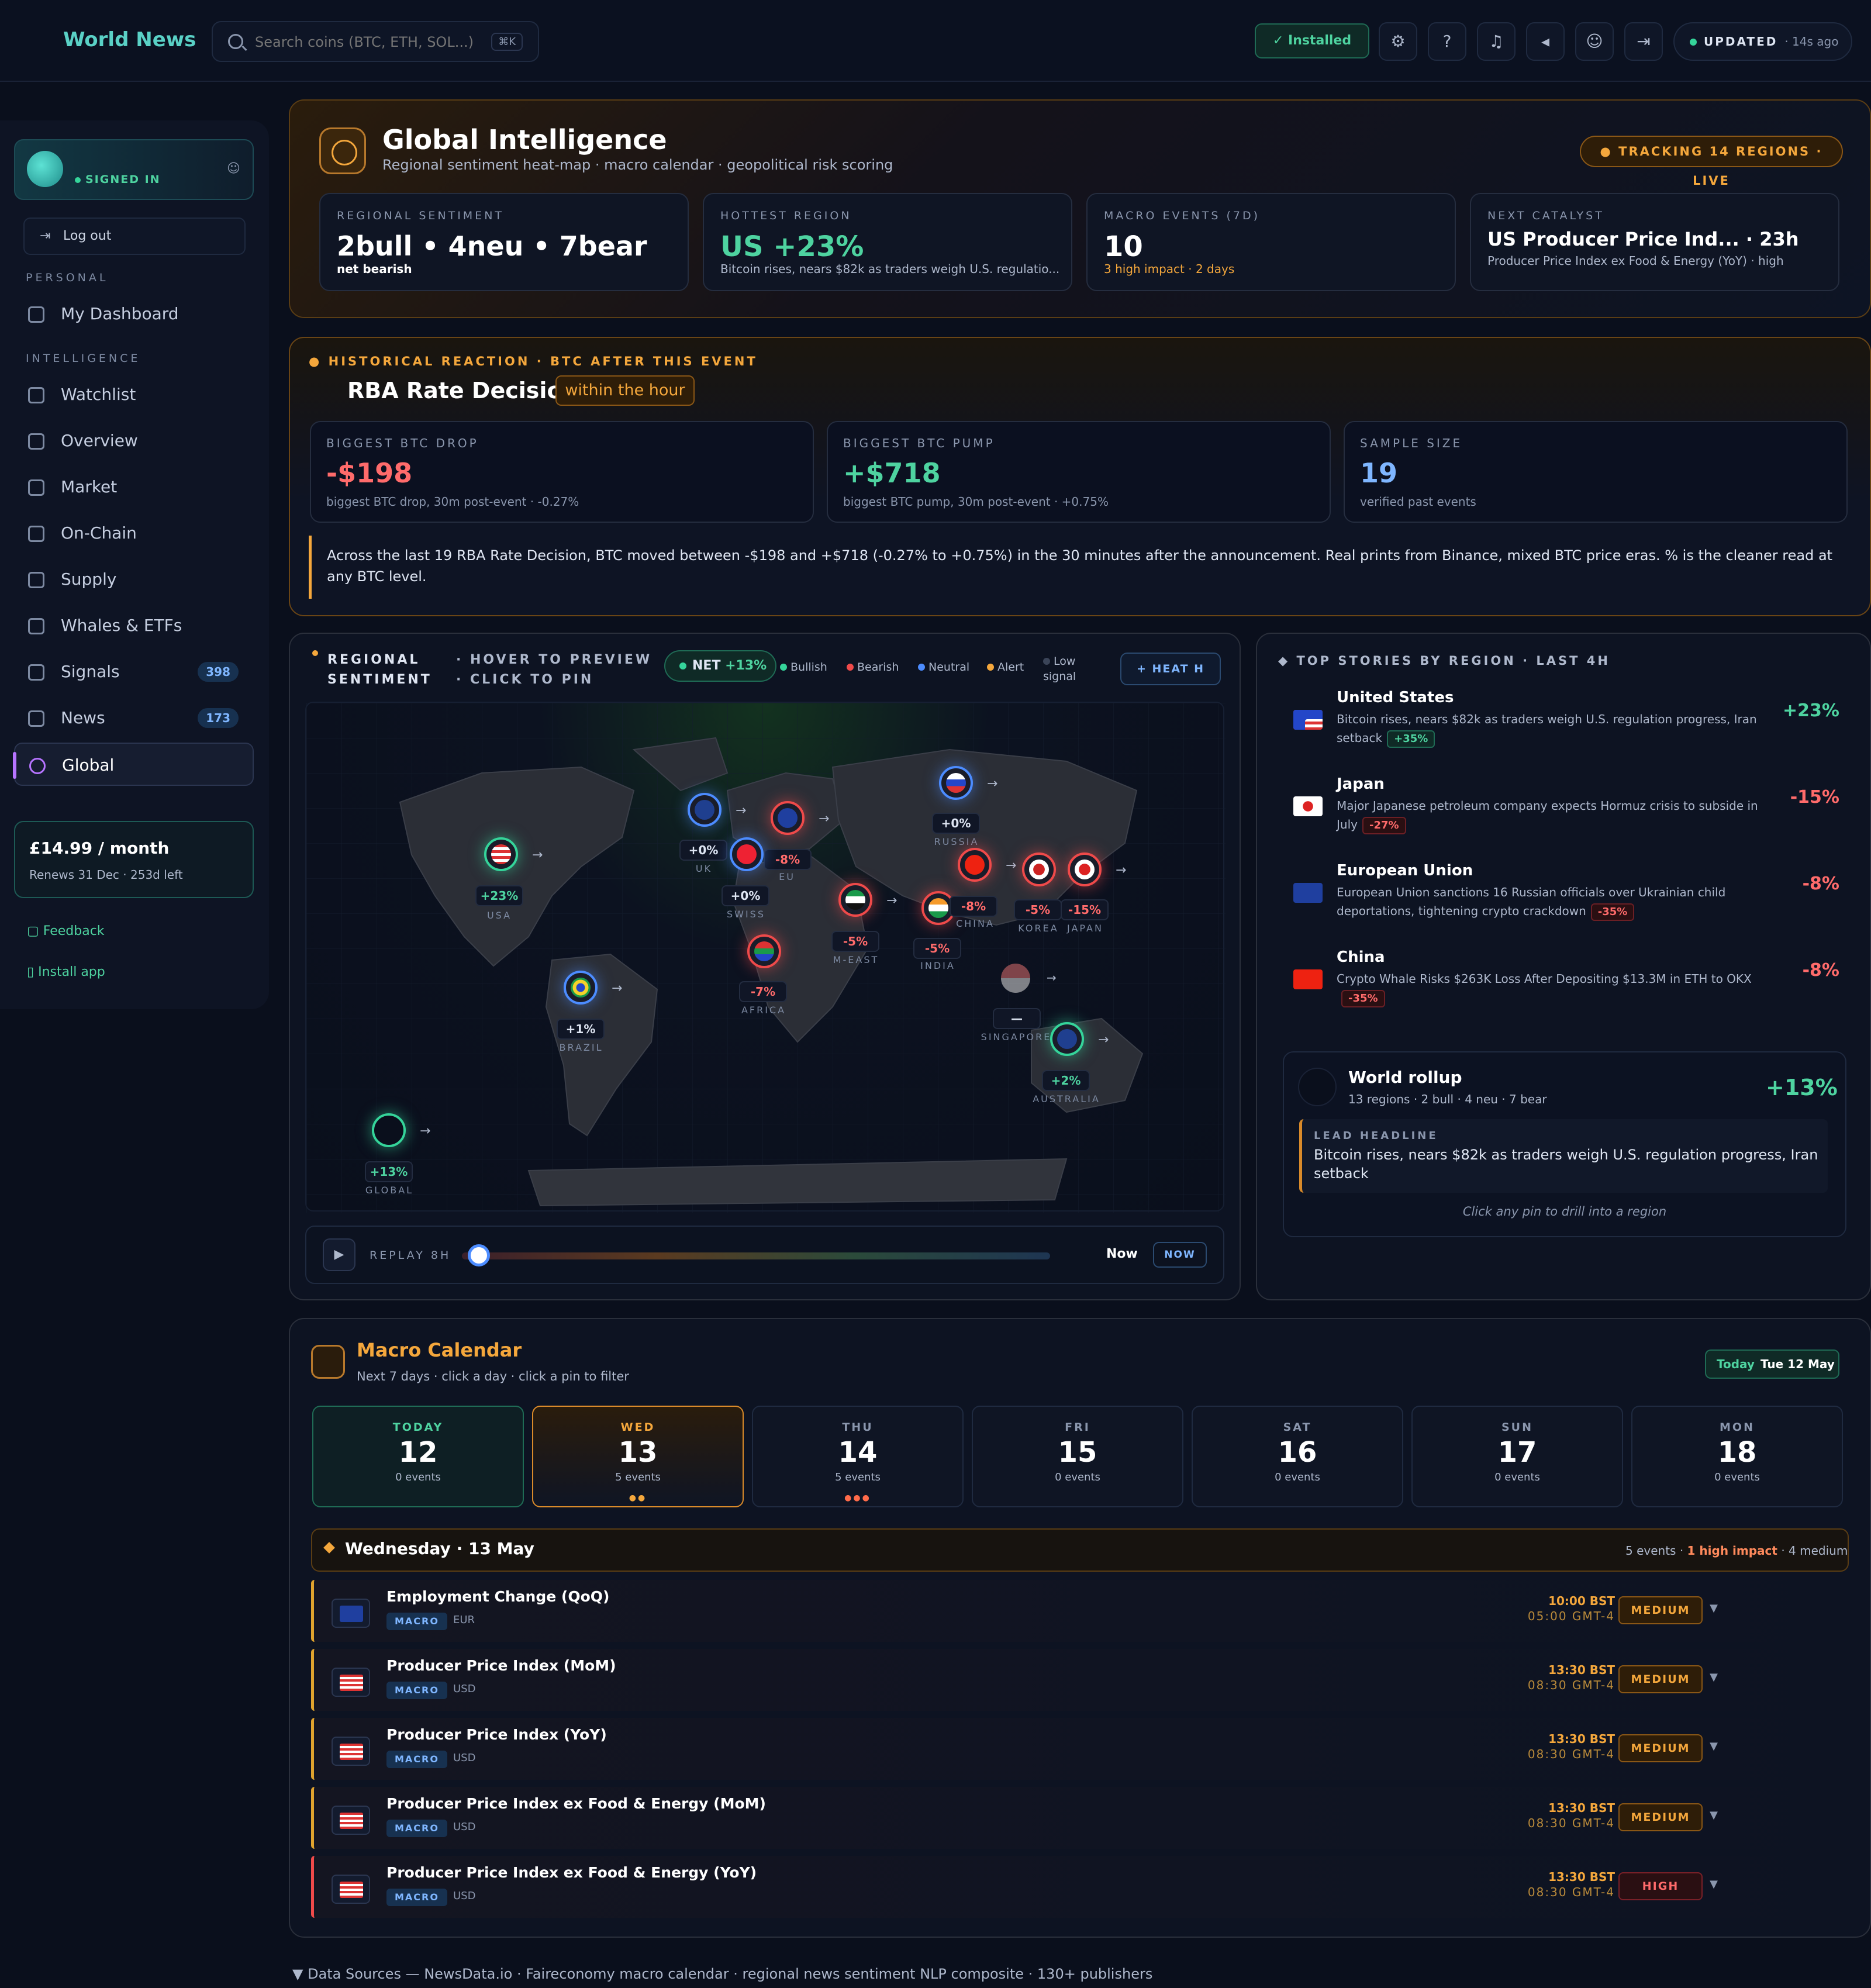 The height and width of the screenshot is (1988, 1871). What do you see at coordinates (1180, 1255) in the screenshot?
I see `now-button: NOW` at bounding box center [1180, 1255].